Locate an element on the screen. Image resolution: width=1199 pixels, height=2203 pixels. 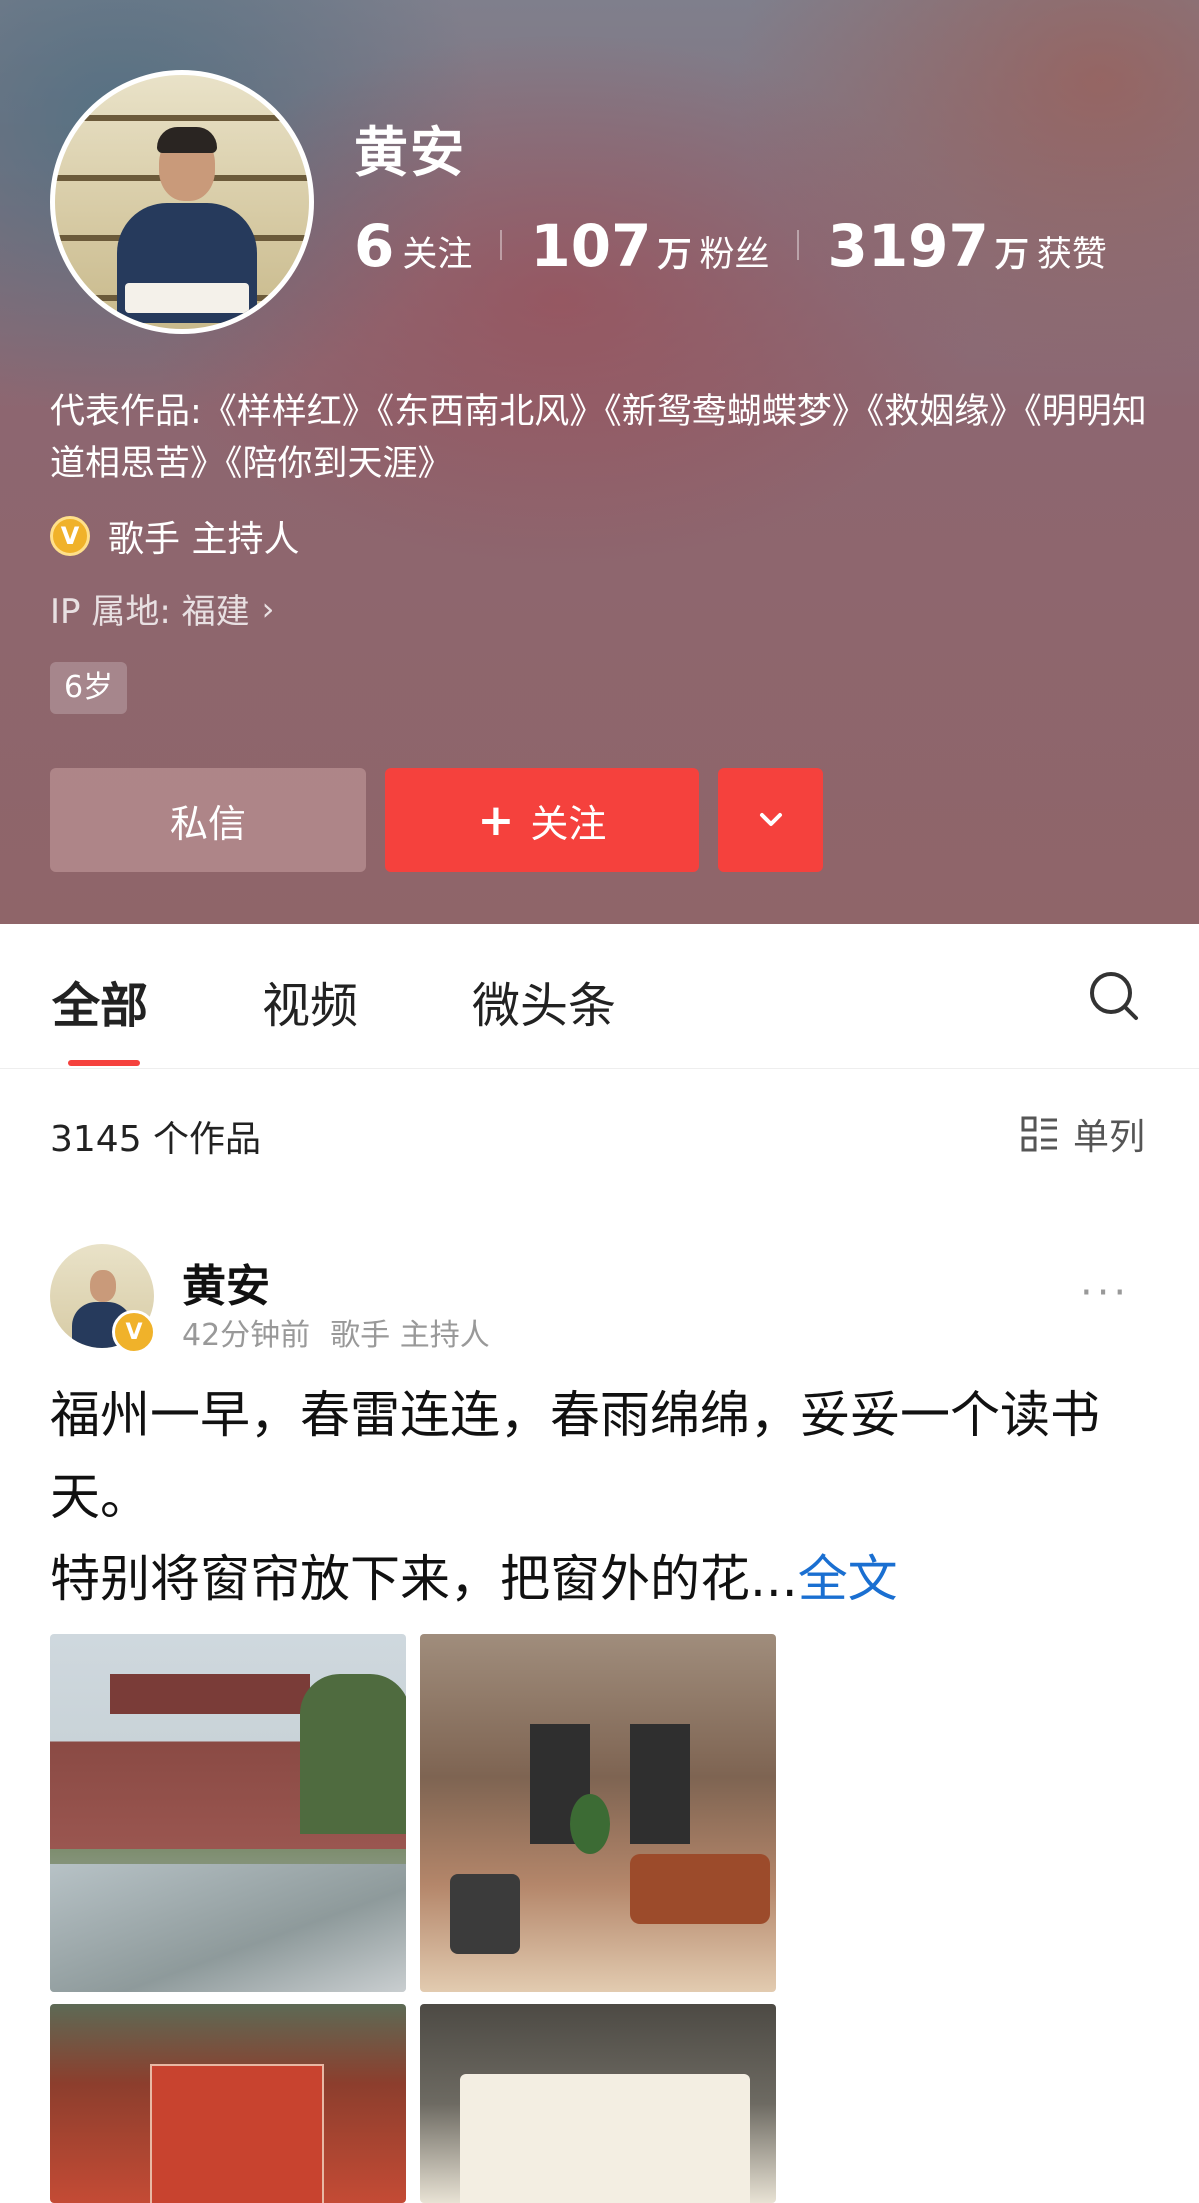
followers-unit: 万 is located at coordinates (674, 255).